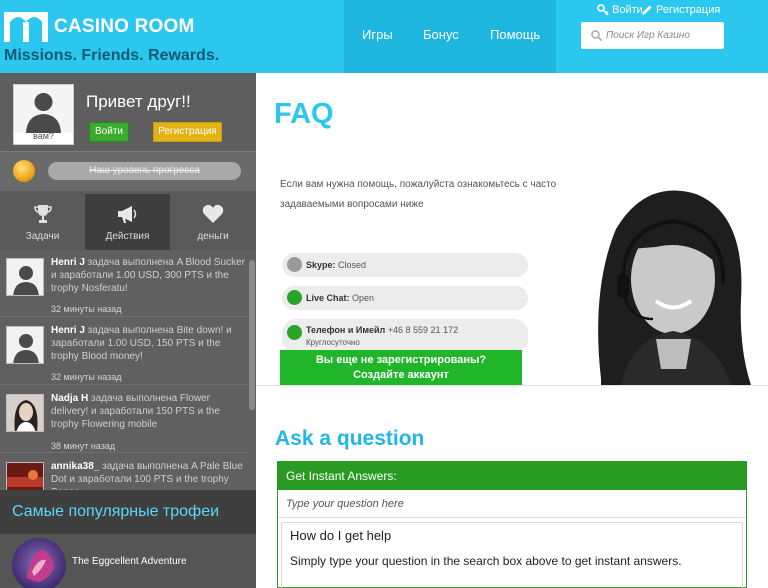 Image resolution: width=768 pixels, height=588 pixels. I want to click on feed-time: 38 минут назад, so click(83, 446).